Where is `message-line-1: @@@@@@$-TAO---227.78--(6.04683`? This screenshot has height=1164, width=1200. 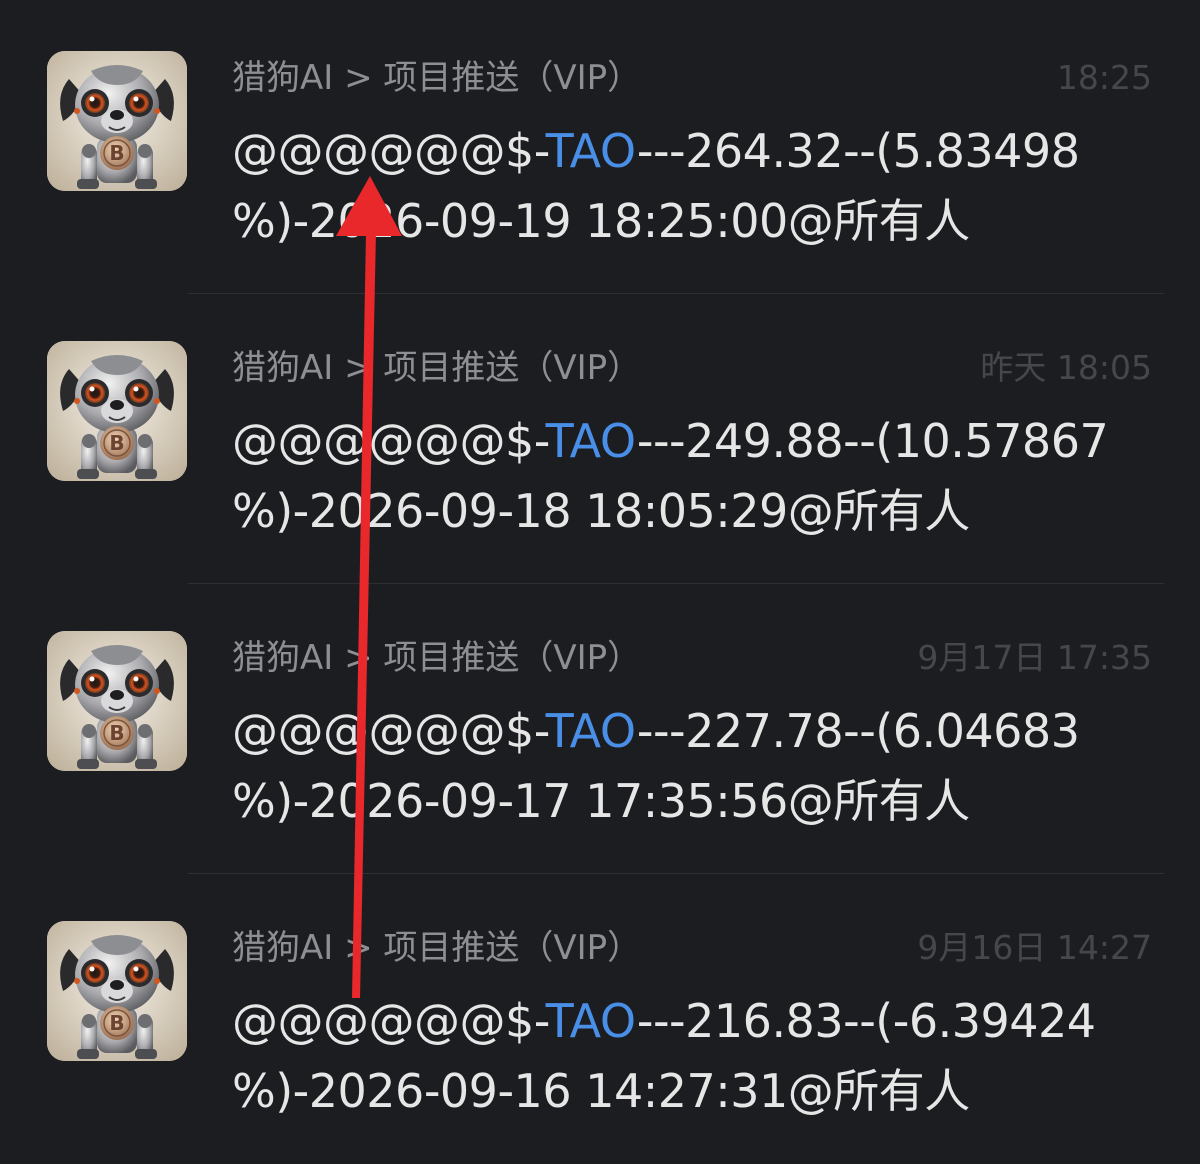 message-line-1: @@@@@@$-TAO---227.78--(6.04683 is located at coordinates (682, 731).